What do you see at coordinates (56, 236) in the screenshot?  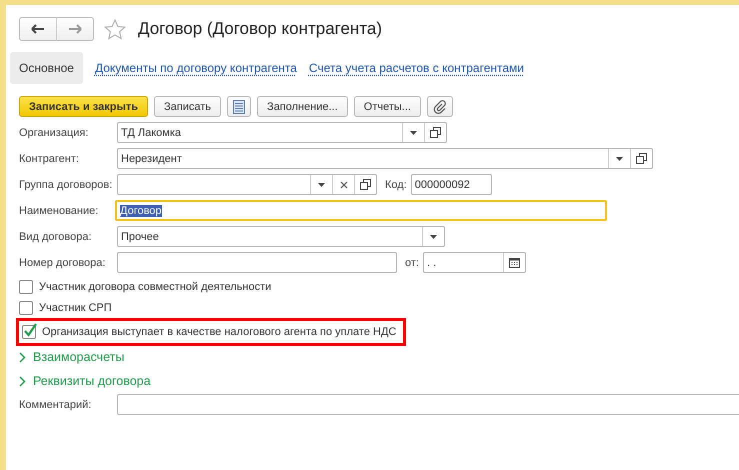 I see `field-label: Вид договора:` at bounding box center [56, 236].